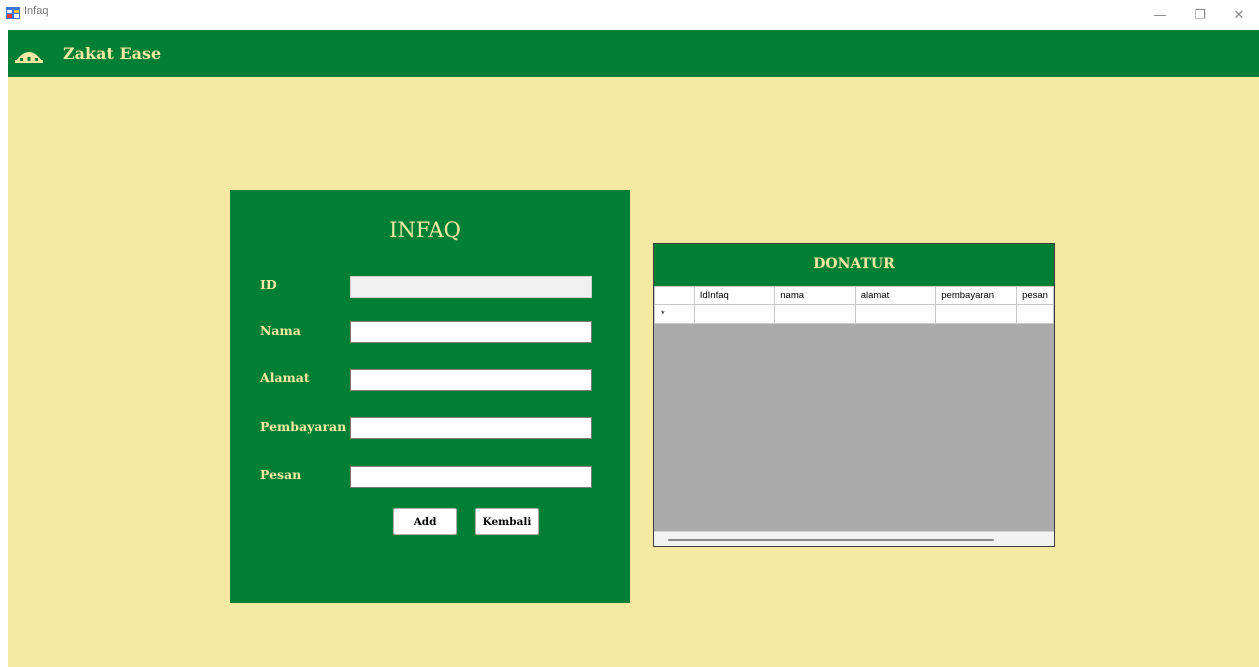  I want to click on close-button: ✕, so click(1239, 15).